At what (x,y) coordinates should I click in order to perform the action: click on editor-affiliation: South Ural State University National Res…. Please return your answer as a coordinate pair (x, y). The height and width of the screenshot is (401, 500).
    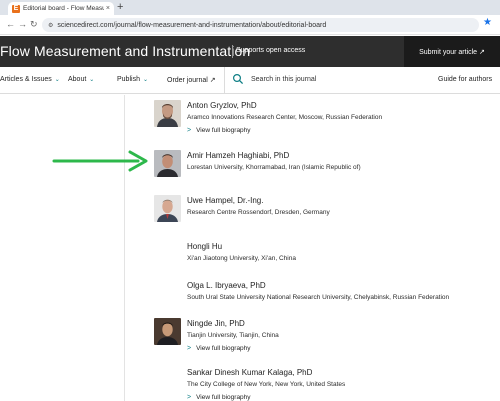
    Looking at the image, I should click on (318, 297).